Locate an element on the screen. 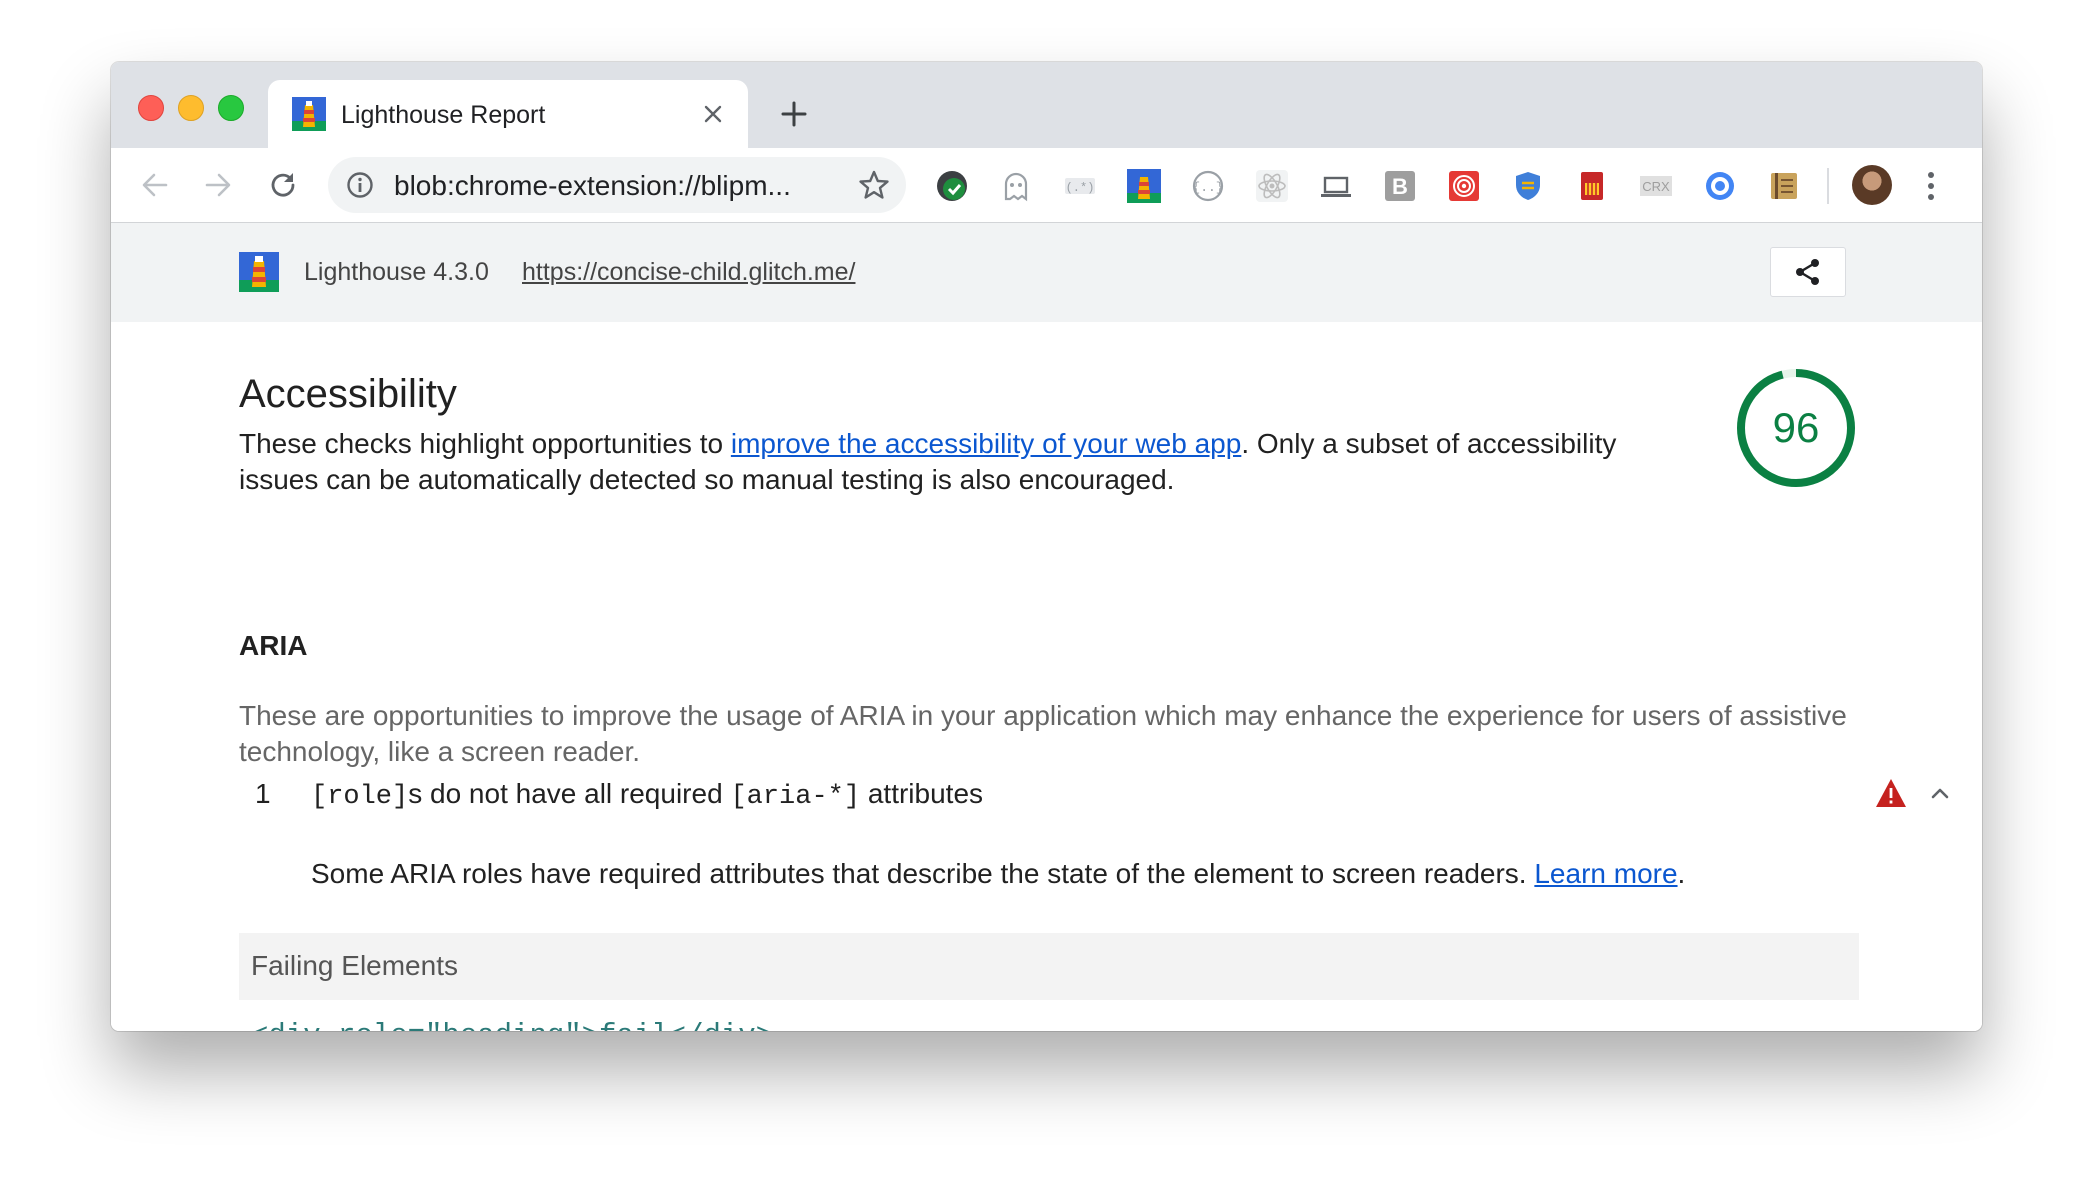 The height and width of the screenshot is (1192, 2094). back-arrow-icon is located at coordinates (155, 185).